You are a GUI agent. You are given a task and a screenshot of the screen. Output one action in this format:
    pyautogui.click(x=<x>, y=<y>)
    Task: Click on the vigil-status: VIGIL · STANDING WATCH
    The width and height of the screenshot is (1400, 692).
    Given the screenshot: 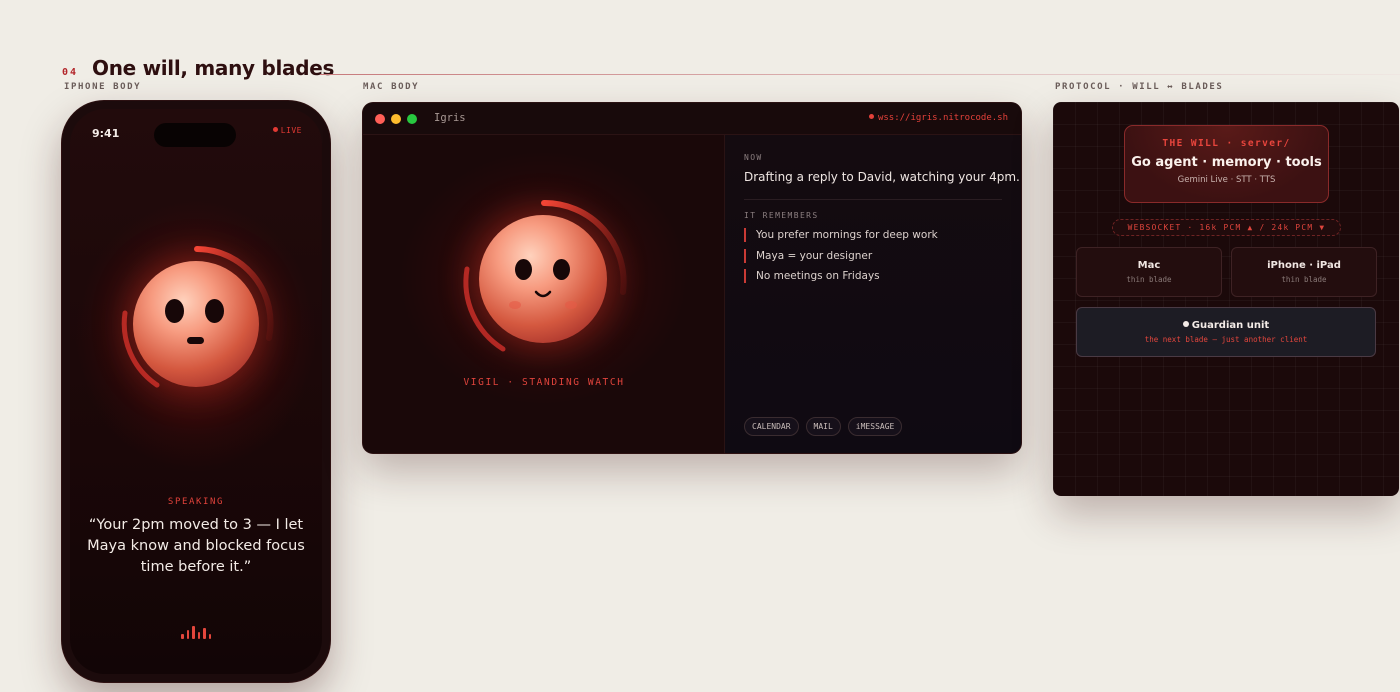 What is the action you would take?
    pyautogui.click(x=544, y=382)
    